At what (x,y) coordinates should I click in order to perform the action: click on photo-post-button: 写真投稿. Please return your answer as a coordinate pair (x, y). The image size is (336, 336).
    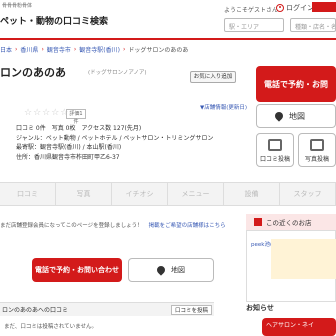
    Looking at the image, I should click on (317, 150).